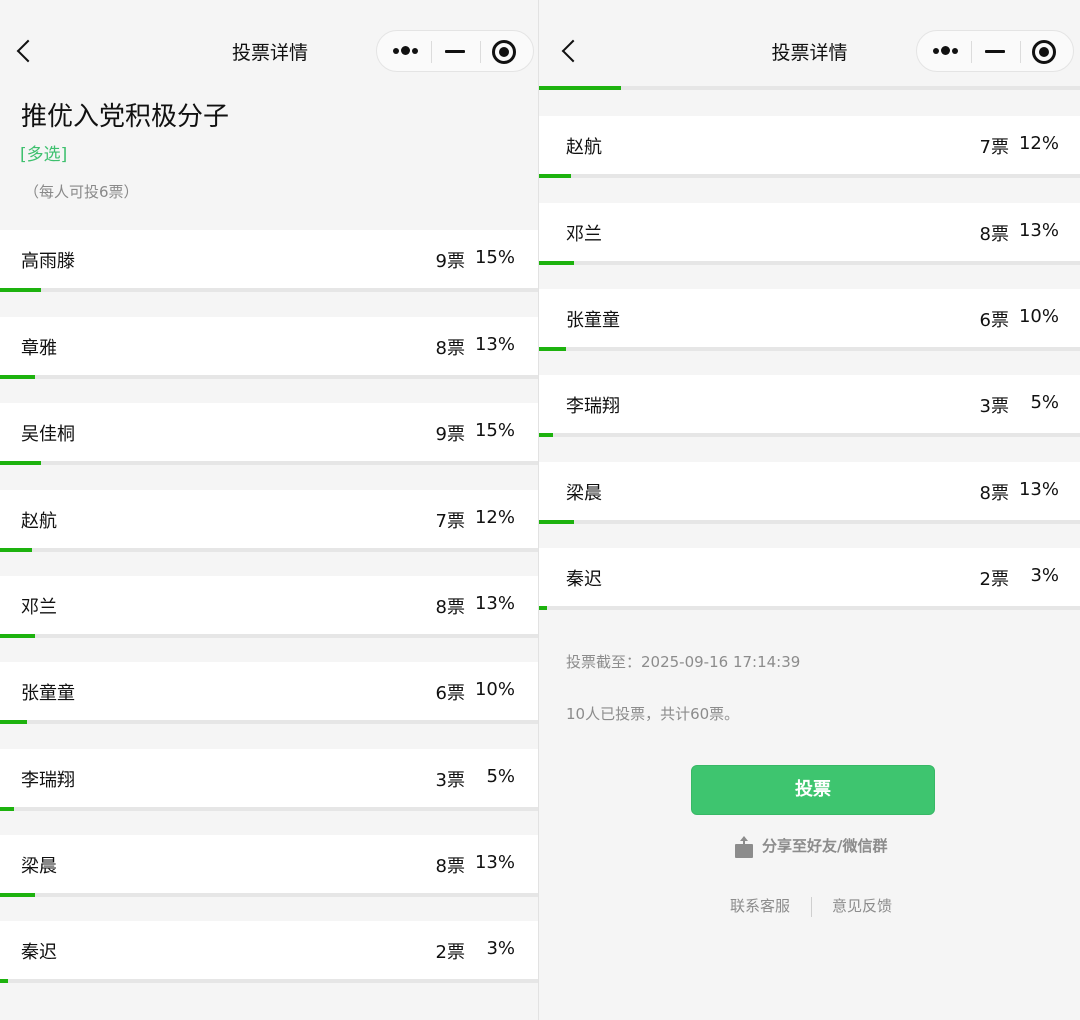  I want to click on vote-limit-note: （每人可投6票）, so click(81, 192).